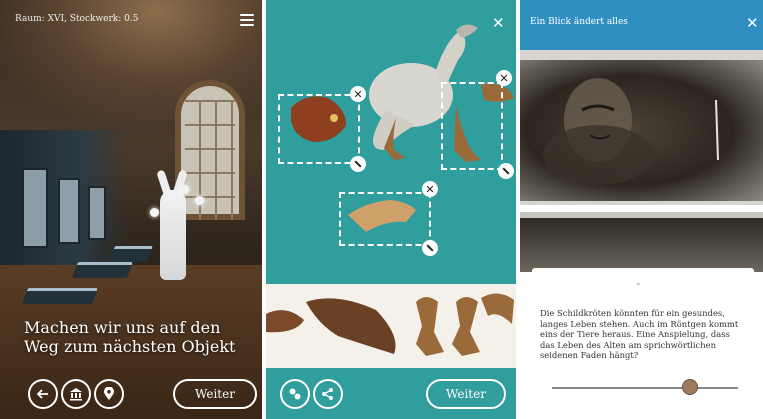 This screenshot has width=763, height=419. I want to click on share-icon, so click(327, 394).